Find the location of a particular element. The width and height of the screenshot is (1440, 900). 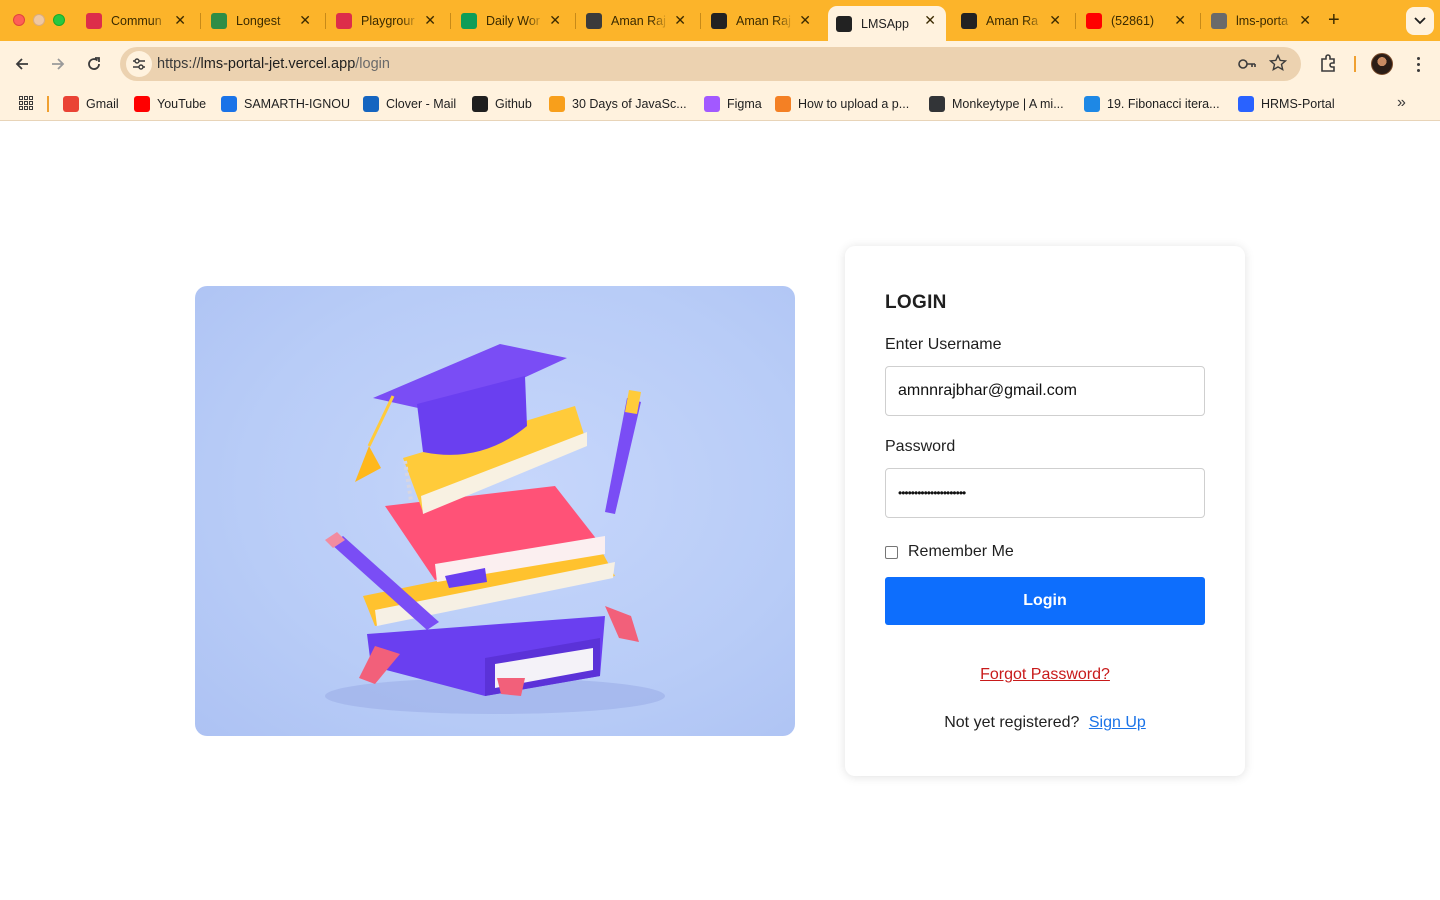

register-row: Not yet registered? Sign Up is located at coordinates (1045, 723).